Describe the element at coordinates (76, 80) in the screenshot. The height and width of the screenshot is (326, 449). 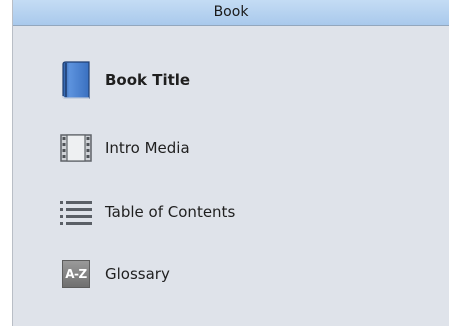
I see `book-icon` at that location.